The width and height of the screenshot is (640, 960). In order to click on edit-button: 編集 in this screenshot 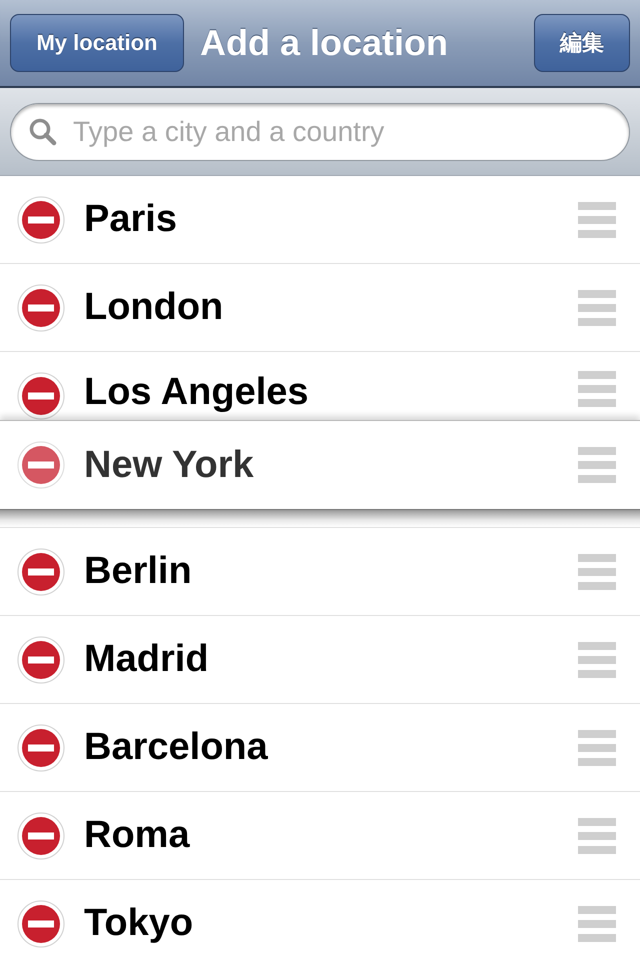, I will do `click(582, 43)`.